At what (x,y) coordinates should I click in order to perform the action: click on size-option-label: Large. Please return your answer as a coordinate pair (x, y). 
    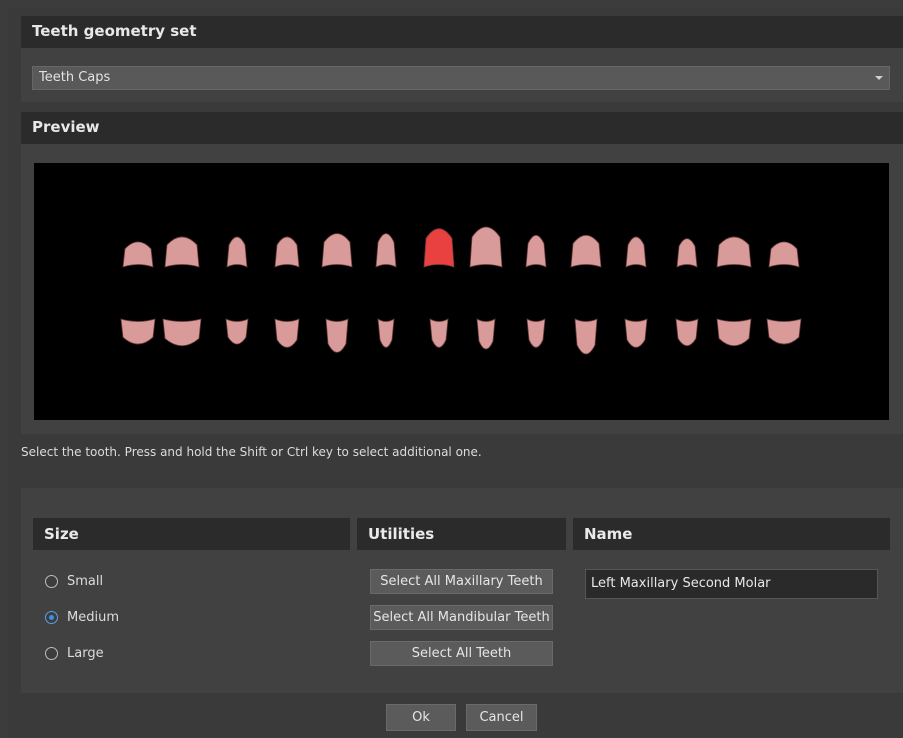
    Looking at the image, I should click on (85, 653).